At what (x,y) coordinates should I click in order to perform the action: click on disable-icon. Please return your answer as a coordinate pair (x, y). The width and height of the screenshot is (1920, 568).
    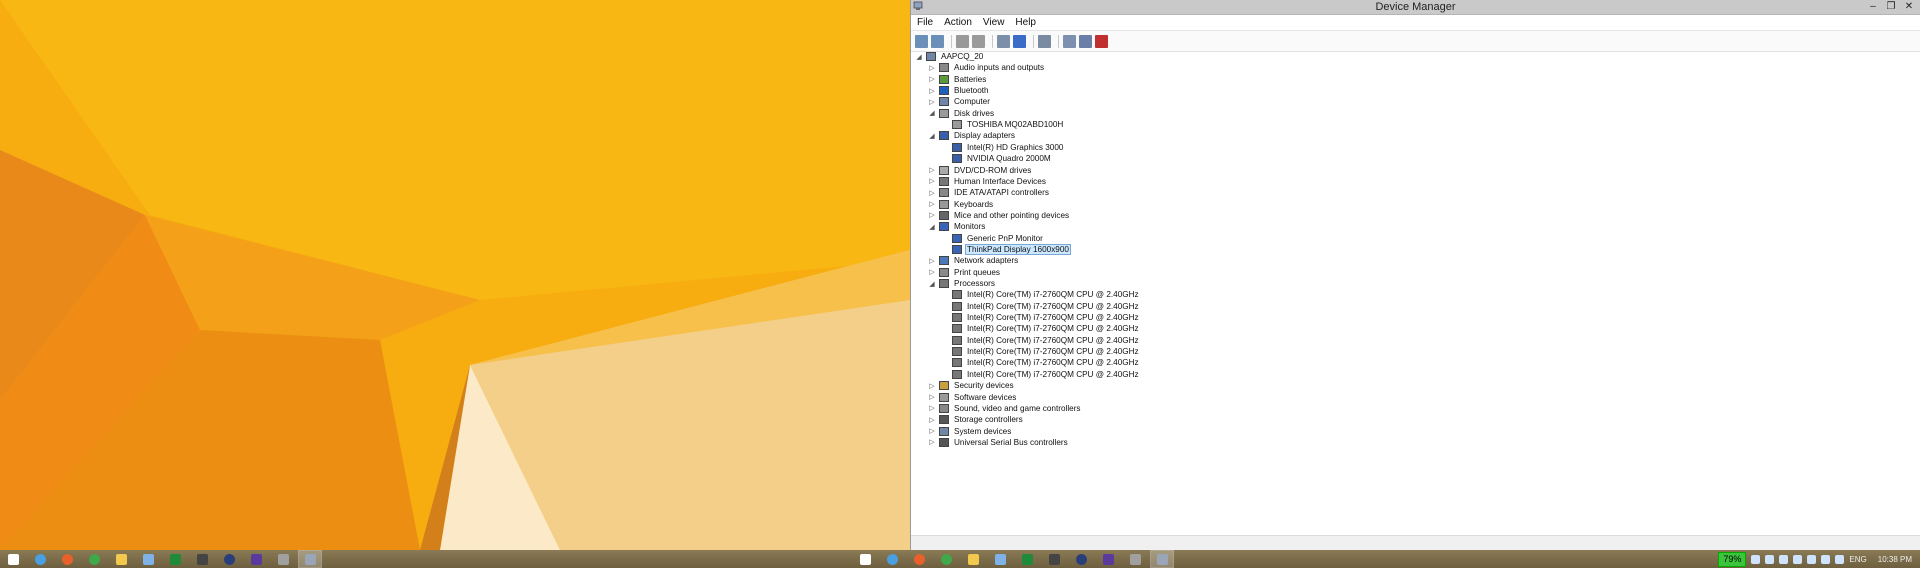
    Looking at the image, I should click on (1101, 41).